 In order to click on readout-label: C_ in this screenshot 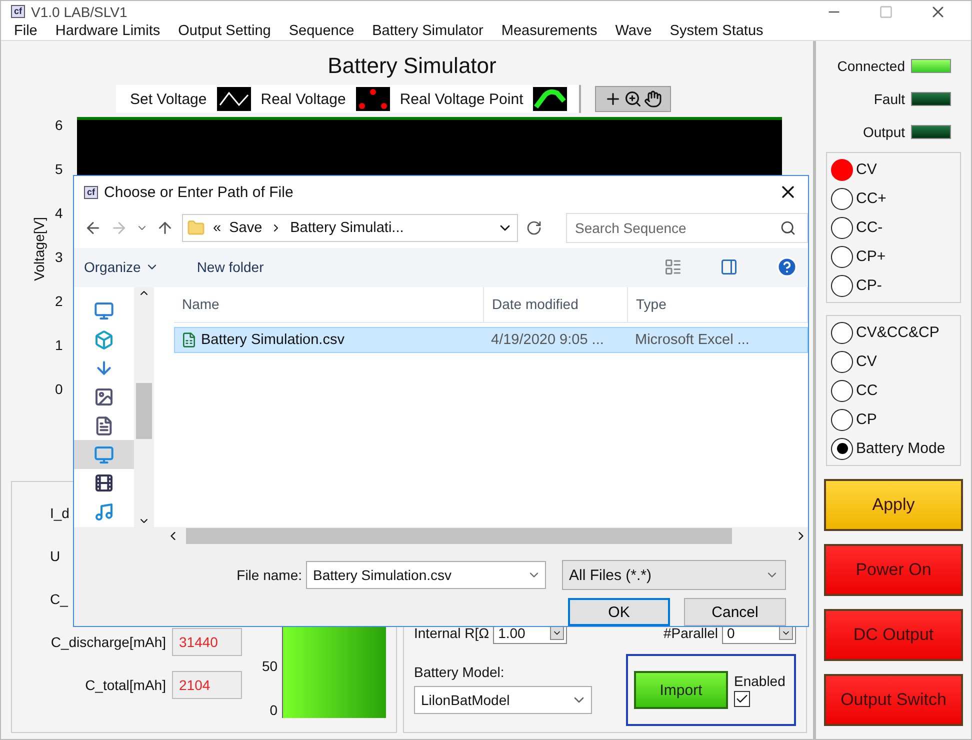, I will do `click(59, 599)`.